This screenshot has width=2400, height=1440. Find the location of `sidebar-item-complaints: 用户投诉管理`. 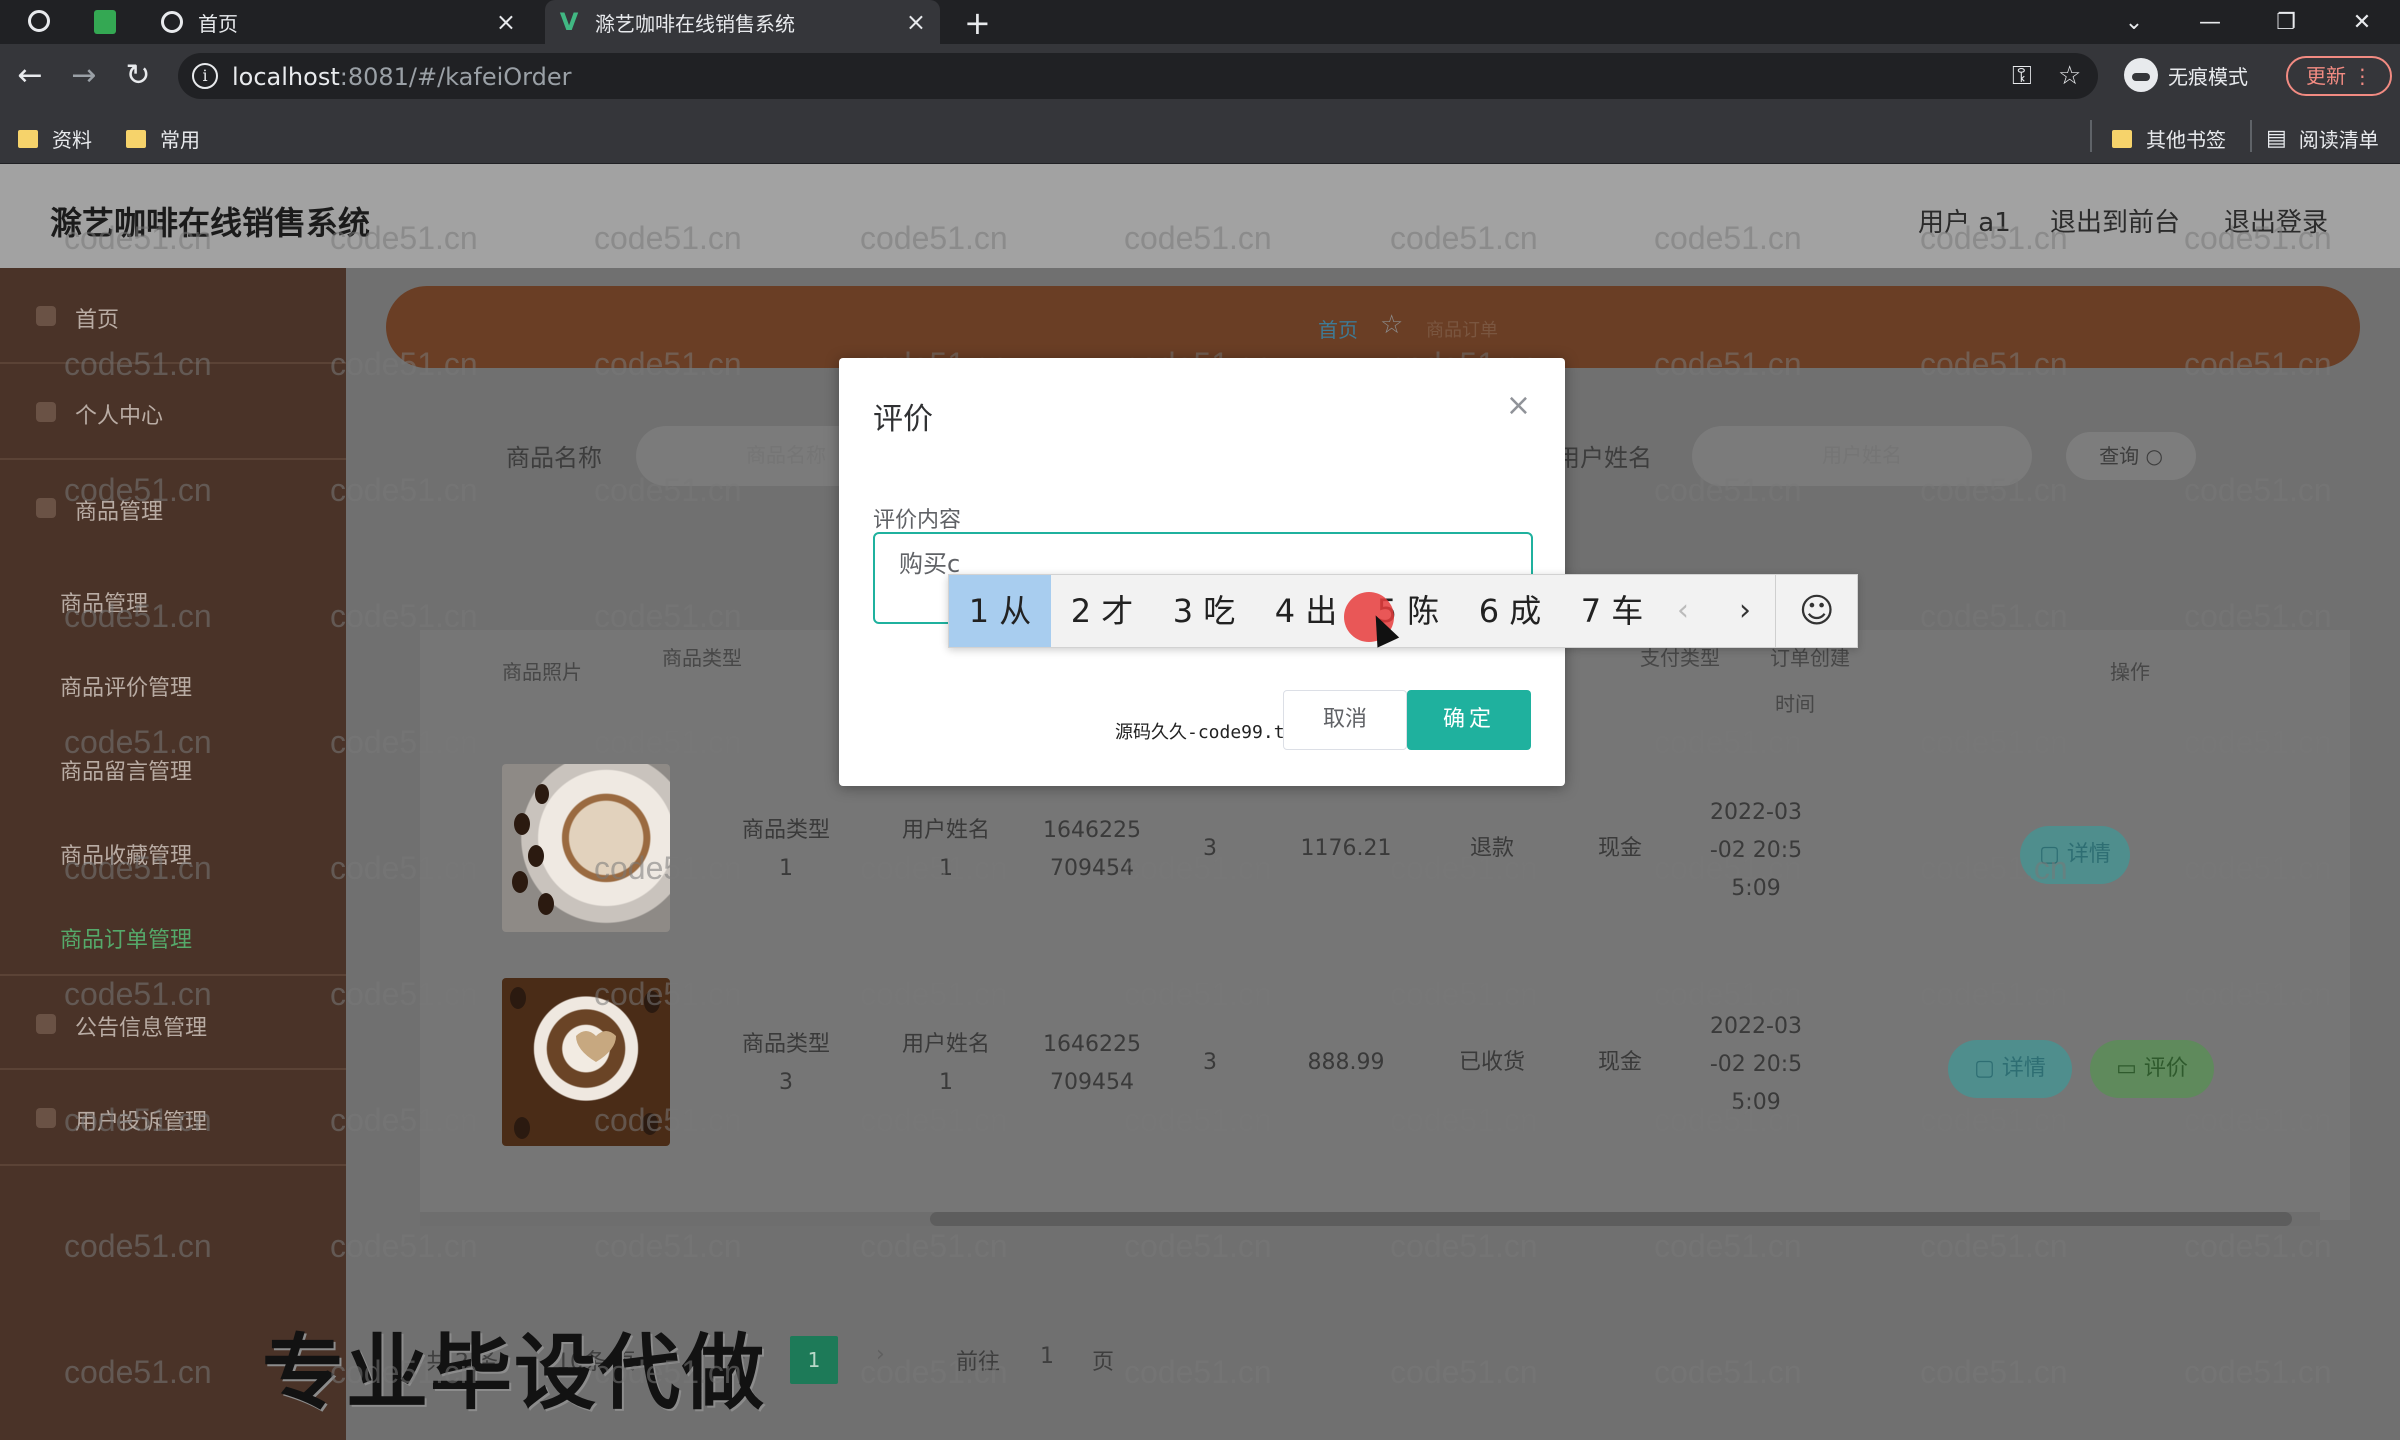

sidebar-item-complaints: 用户投诉管理 is located at coordinates (173, 1118).